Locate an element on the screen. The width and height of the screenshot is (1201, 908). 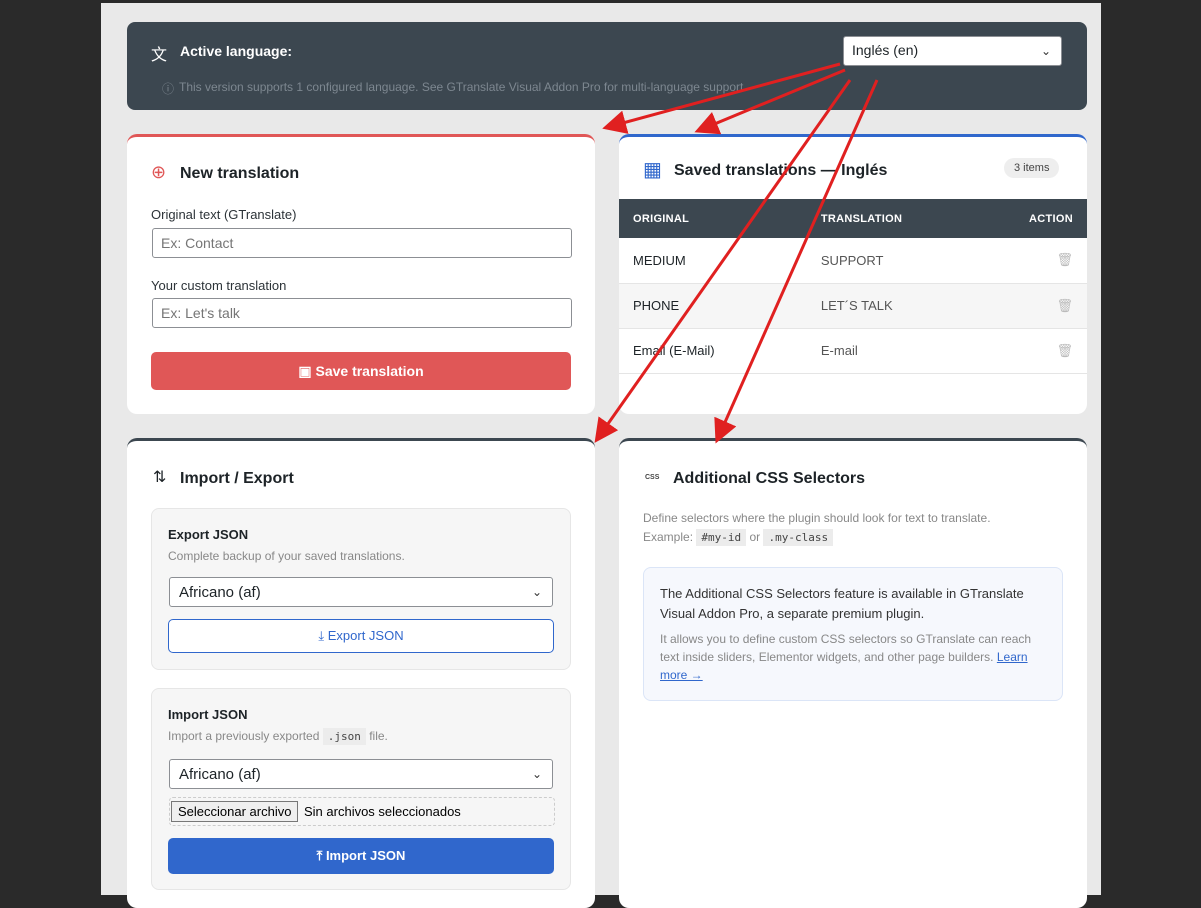
annotation-arrows is located at coordinates (736, 253).